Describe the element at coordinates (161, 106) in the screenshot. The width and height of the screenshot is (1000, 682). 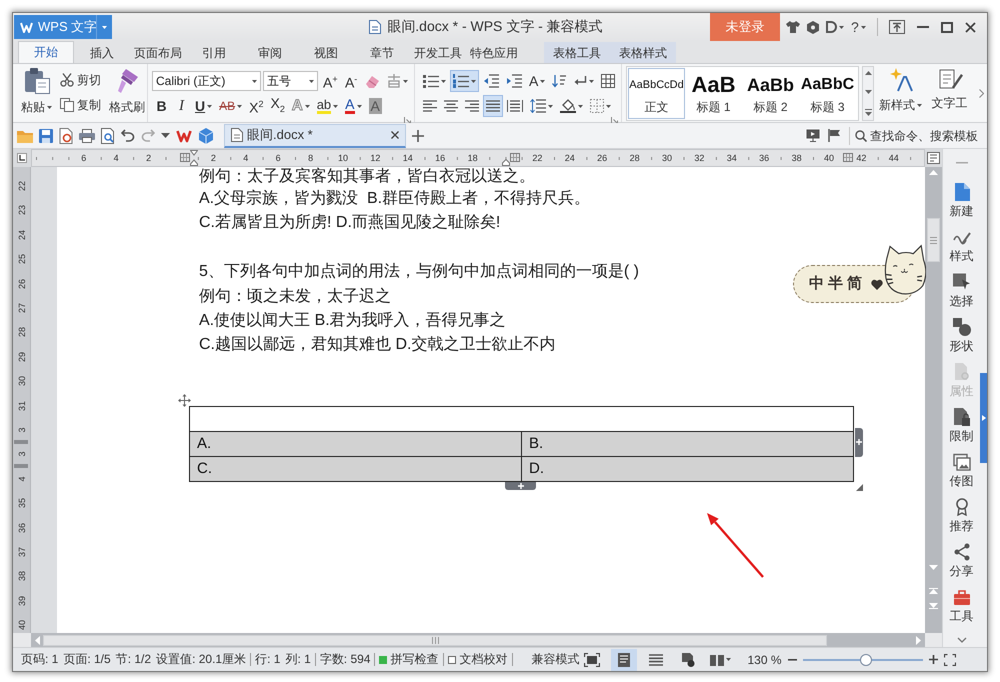
I see `bold-button: B` at that location.